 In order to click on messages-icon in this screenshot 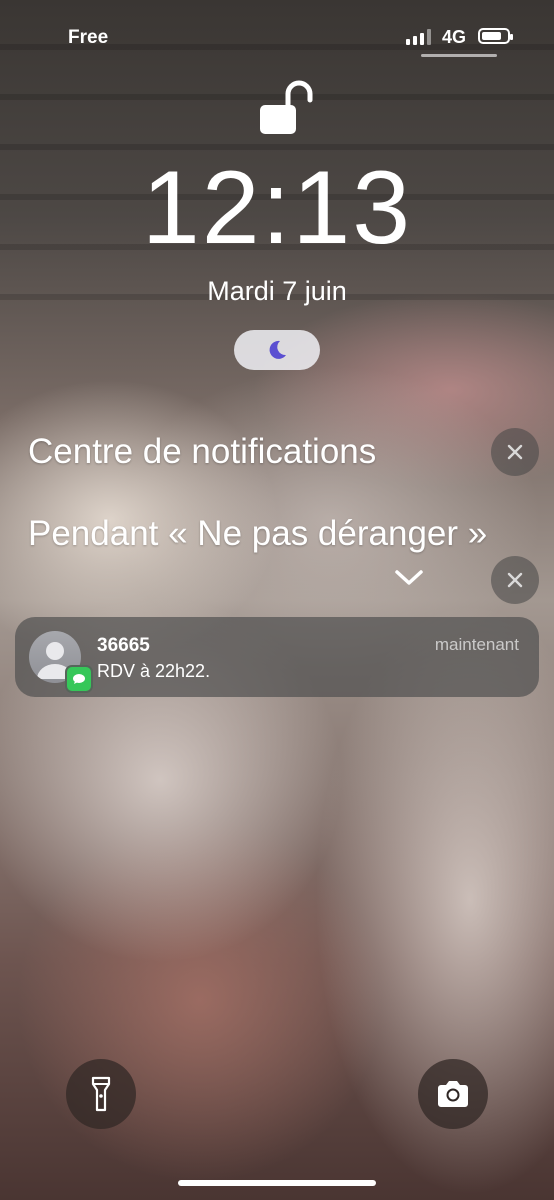, I will do `click(79, 679)`.